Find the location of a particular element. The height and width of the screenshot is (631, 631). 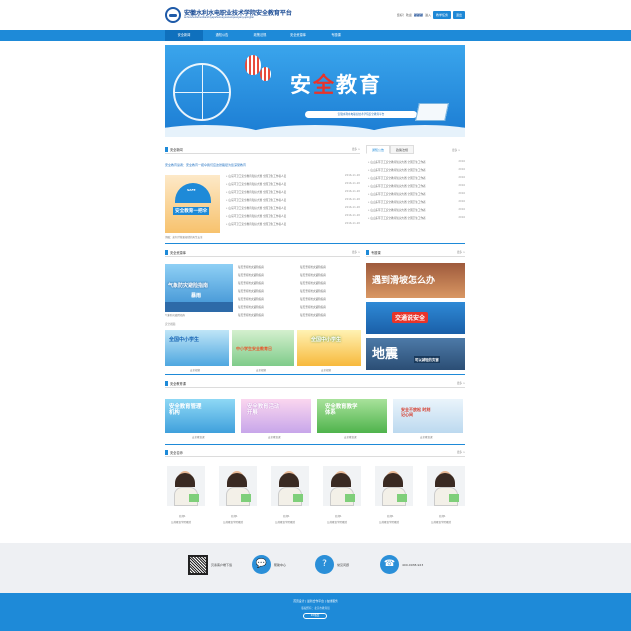

qr-code-icon is located at coordinates (198, 565).